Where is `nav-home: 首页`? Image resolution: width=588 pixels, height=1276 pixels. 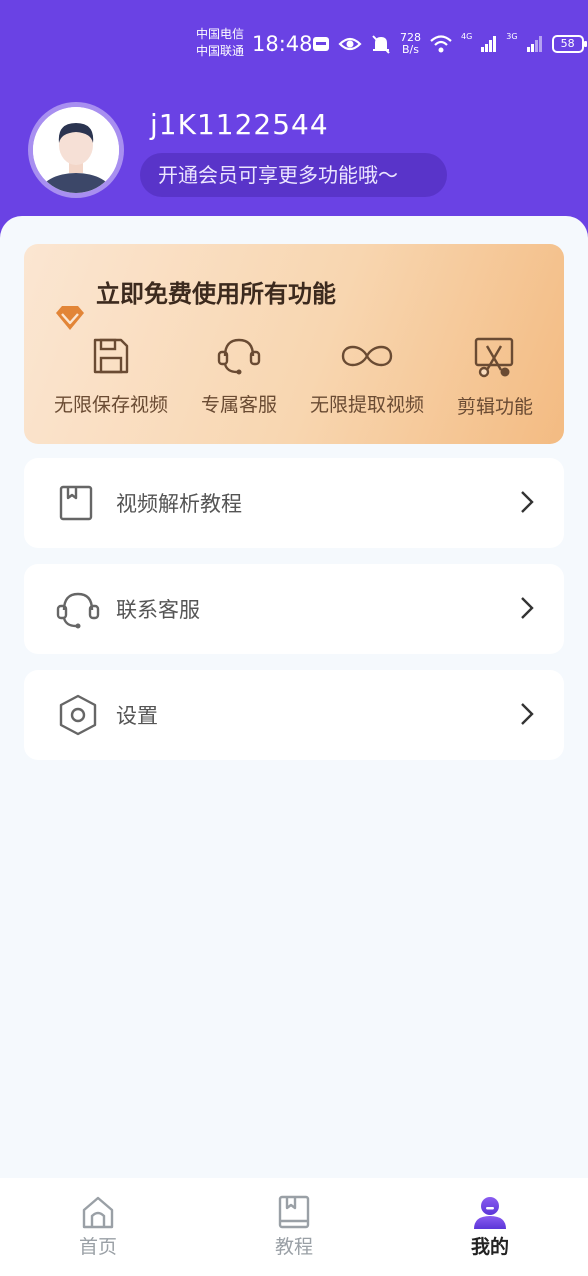
nav-home: 首页 is located at coordinates (98, 1226).